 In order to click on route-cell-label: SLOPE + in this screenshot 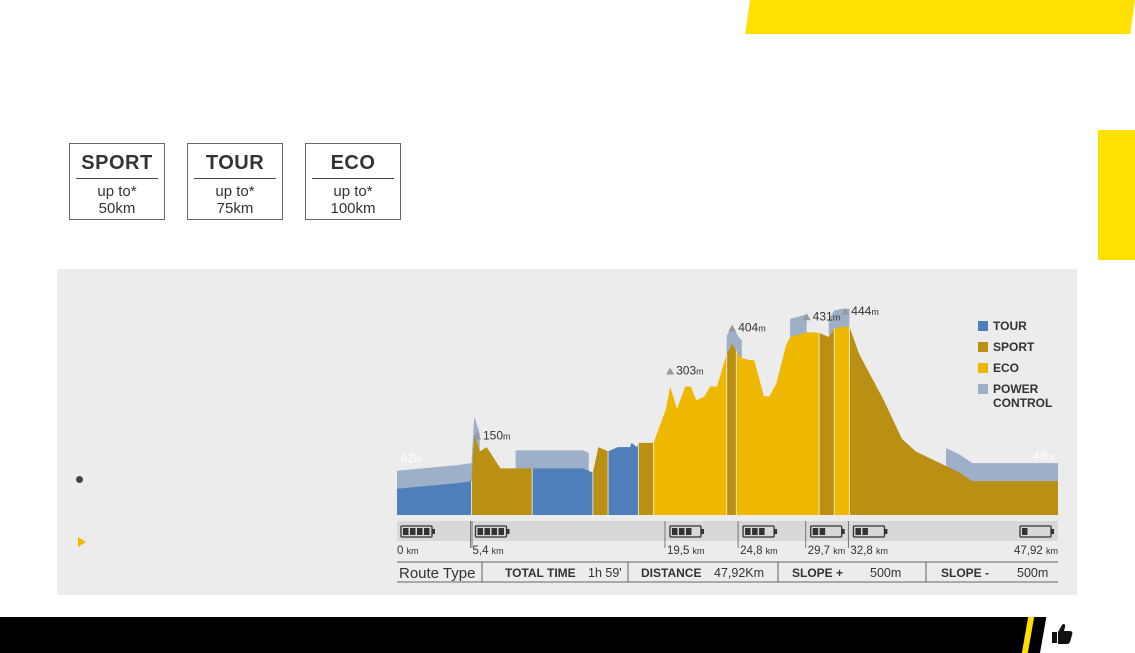, I will do `click(817, 573)`.